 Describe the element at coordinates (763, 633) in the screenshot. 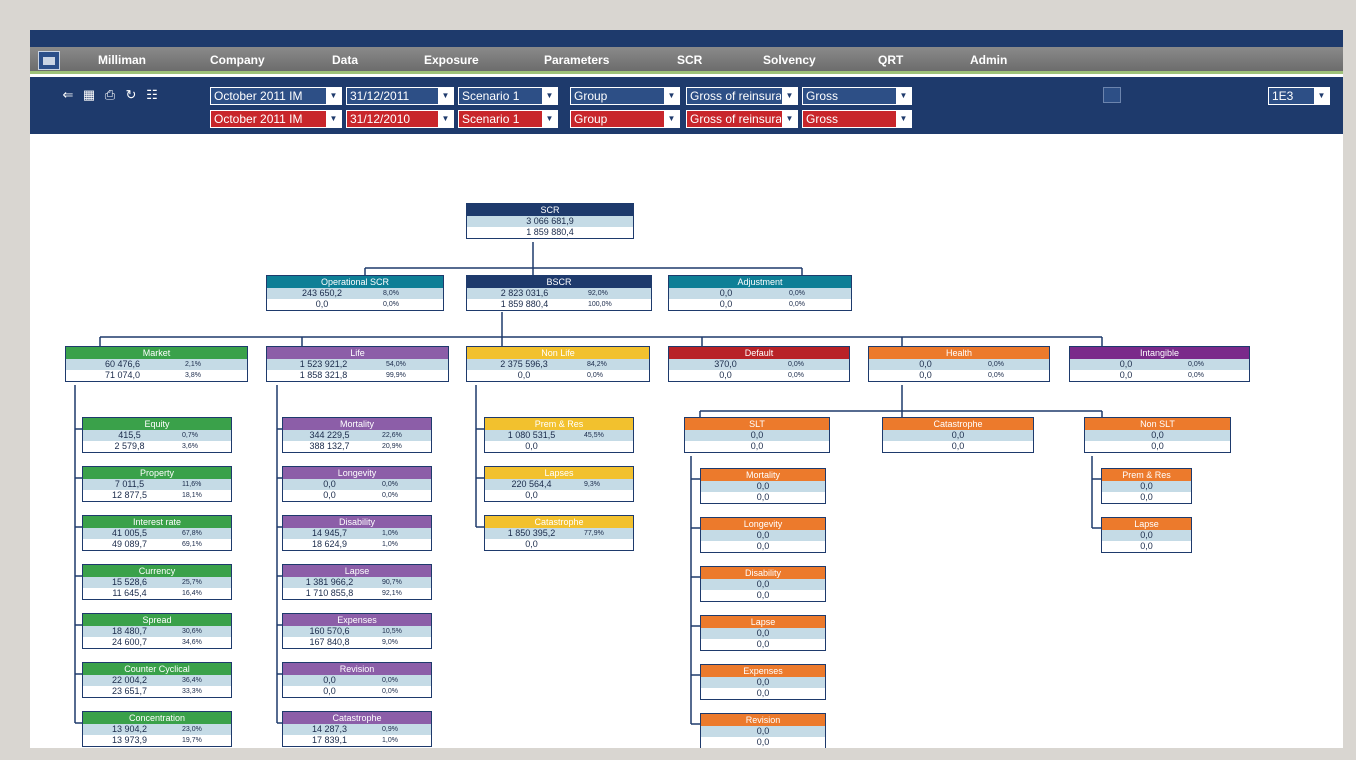

I see `slt-lapse-node: Lapse 0,0 0,0` at that location.